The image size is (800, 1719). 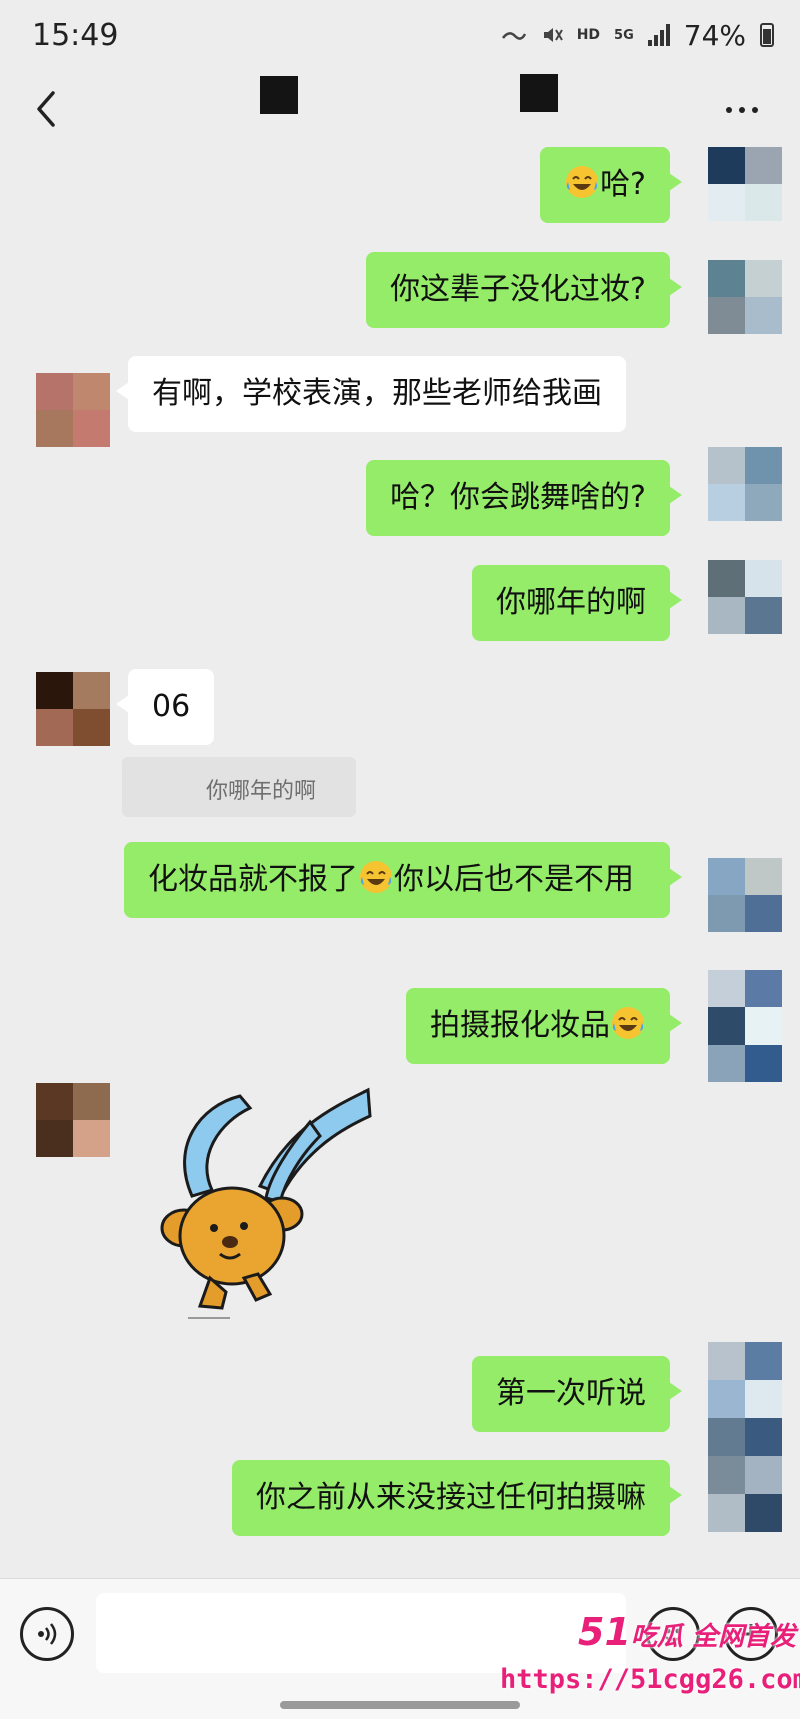 I want to click on message-bubble-sent: 化妆品就不报了 你以后也不是不用, so click(x=403, y=880).